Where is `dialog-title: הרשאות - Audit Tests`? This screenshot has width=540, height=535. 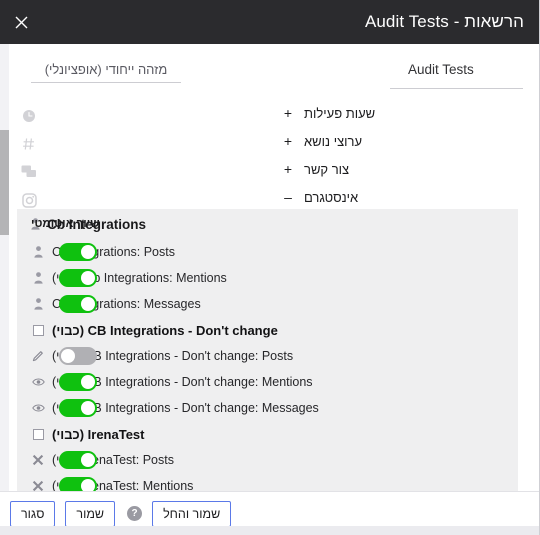
dialog-title: הרשאות - Audit Tests is located at coordinates (444, 21).